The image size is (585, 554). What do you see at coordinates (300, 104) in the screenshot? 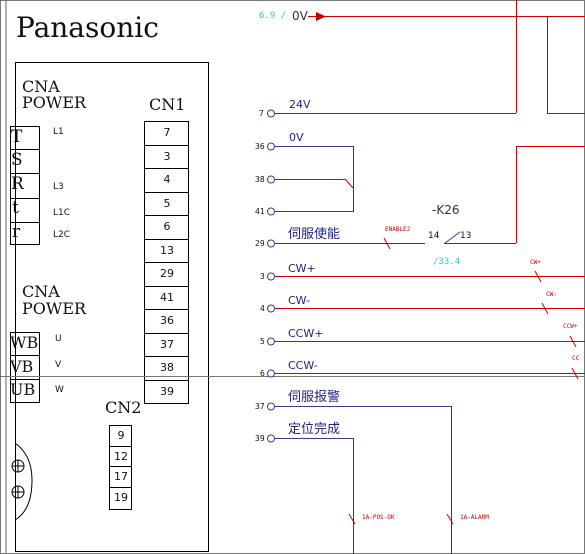
I see `signal-name: 24V` at bounding box center [300, 104].